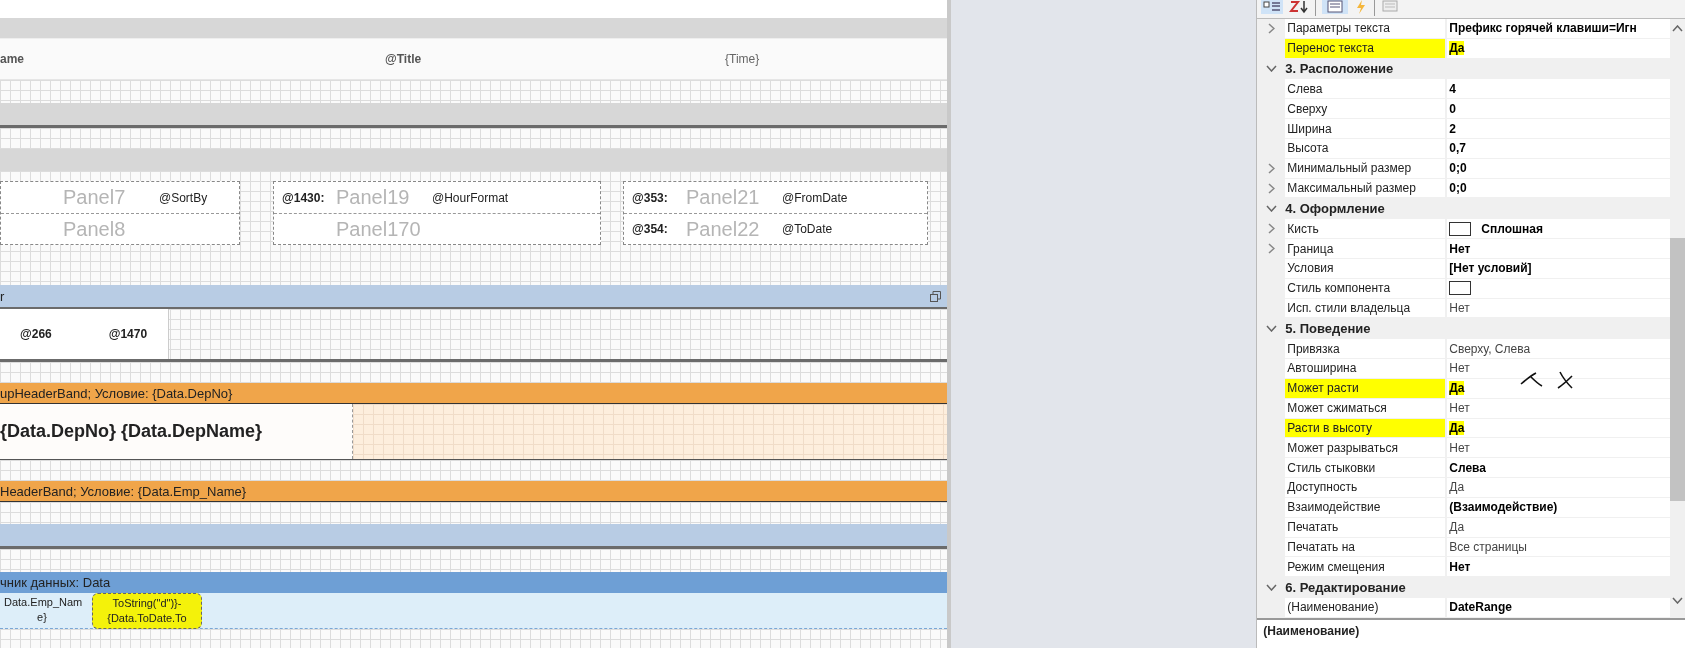 The width and height of the screenshot is (1685, 648). What do you see at coordinates (650, 197) in the screenshot?
I see `field-label: @353:` at bounding box center [650, 197].